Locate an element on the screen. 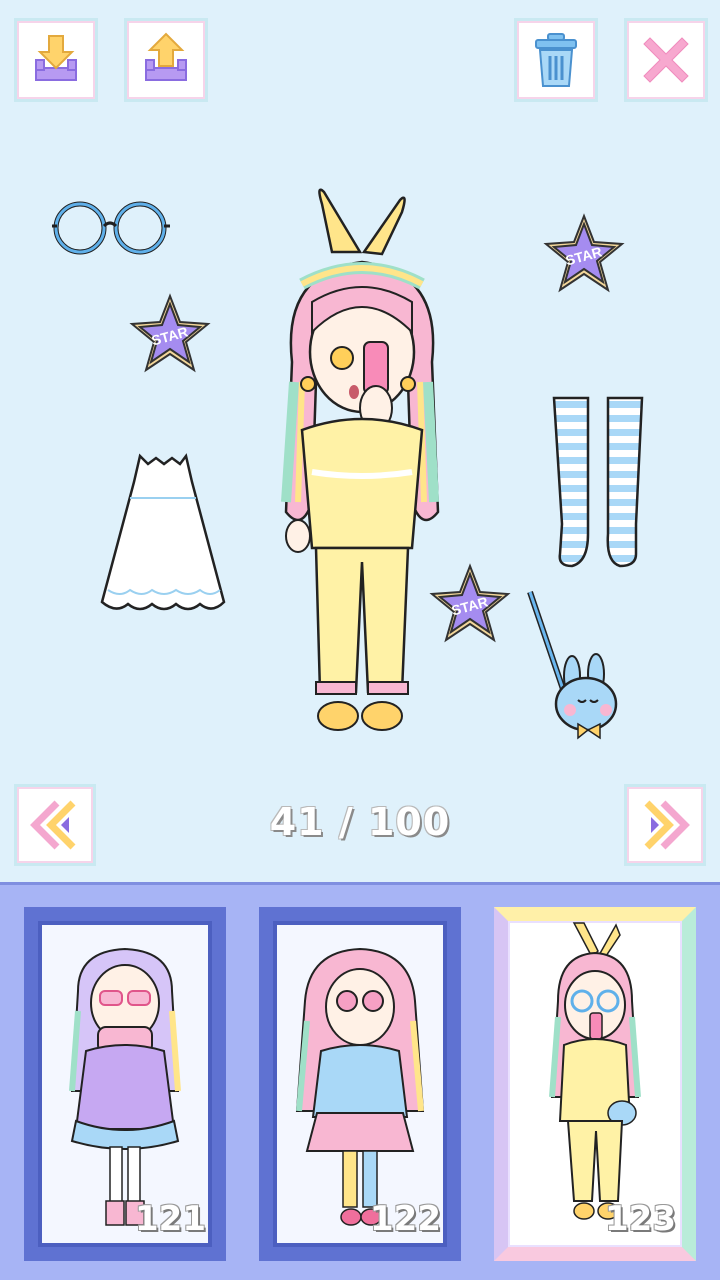 The height and width of the screenshot is (1280, 720). close-icon is located at coordinates (666, 60).